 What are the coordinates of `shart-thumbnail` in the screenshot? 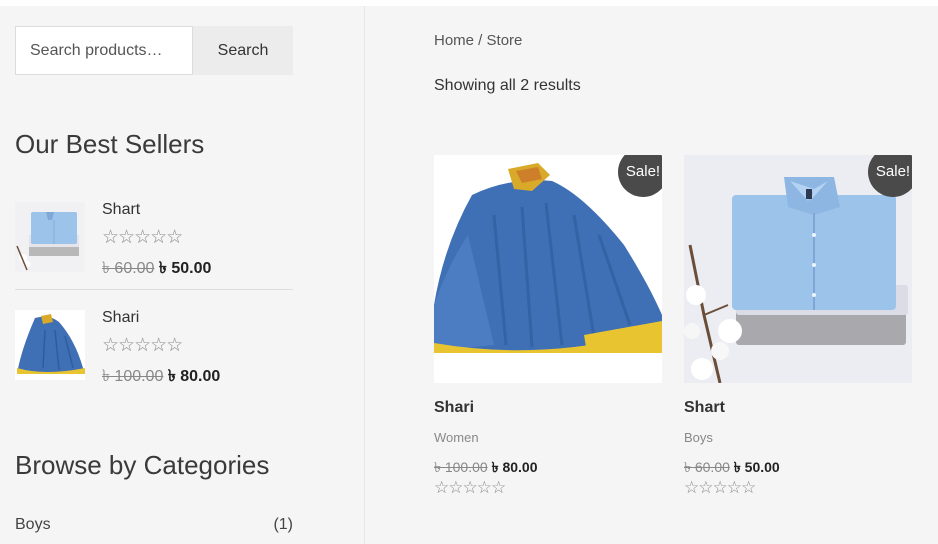 It's located at (50, 237).